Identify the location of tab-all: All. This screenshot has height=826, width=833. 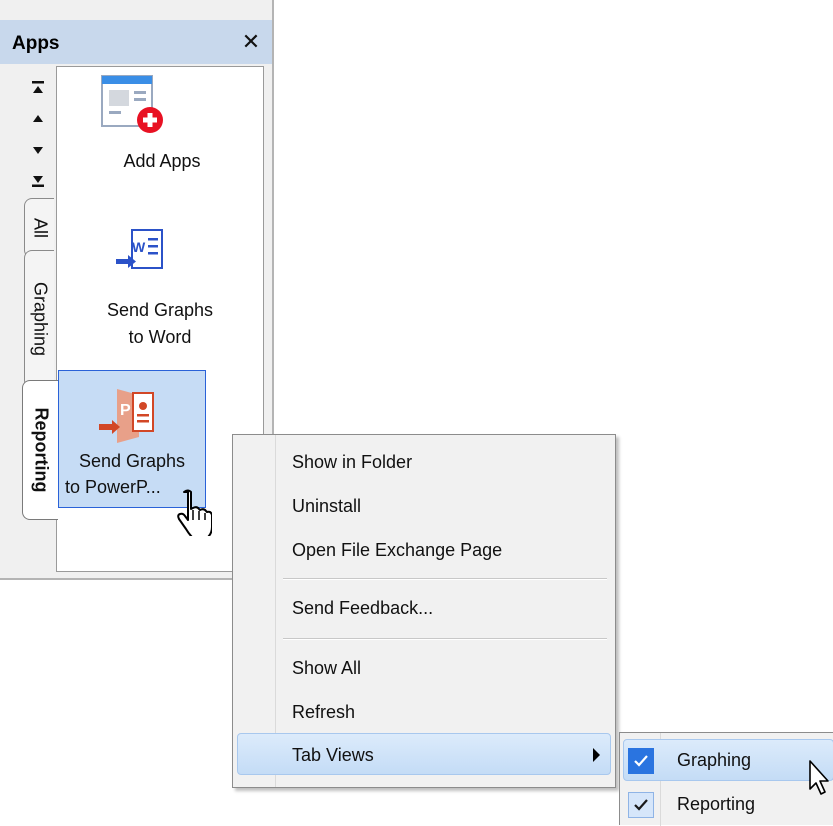
(39, 228).